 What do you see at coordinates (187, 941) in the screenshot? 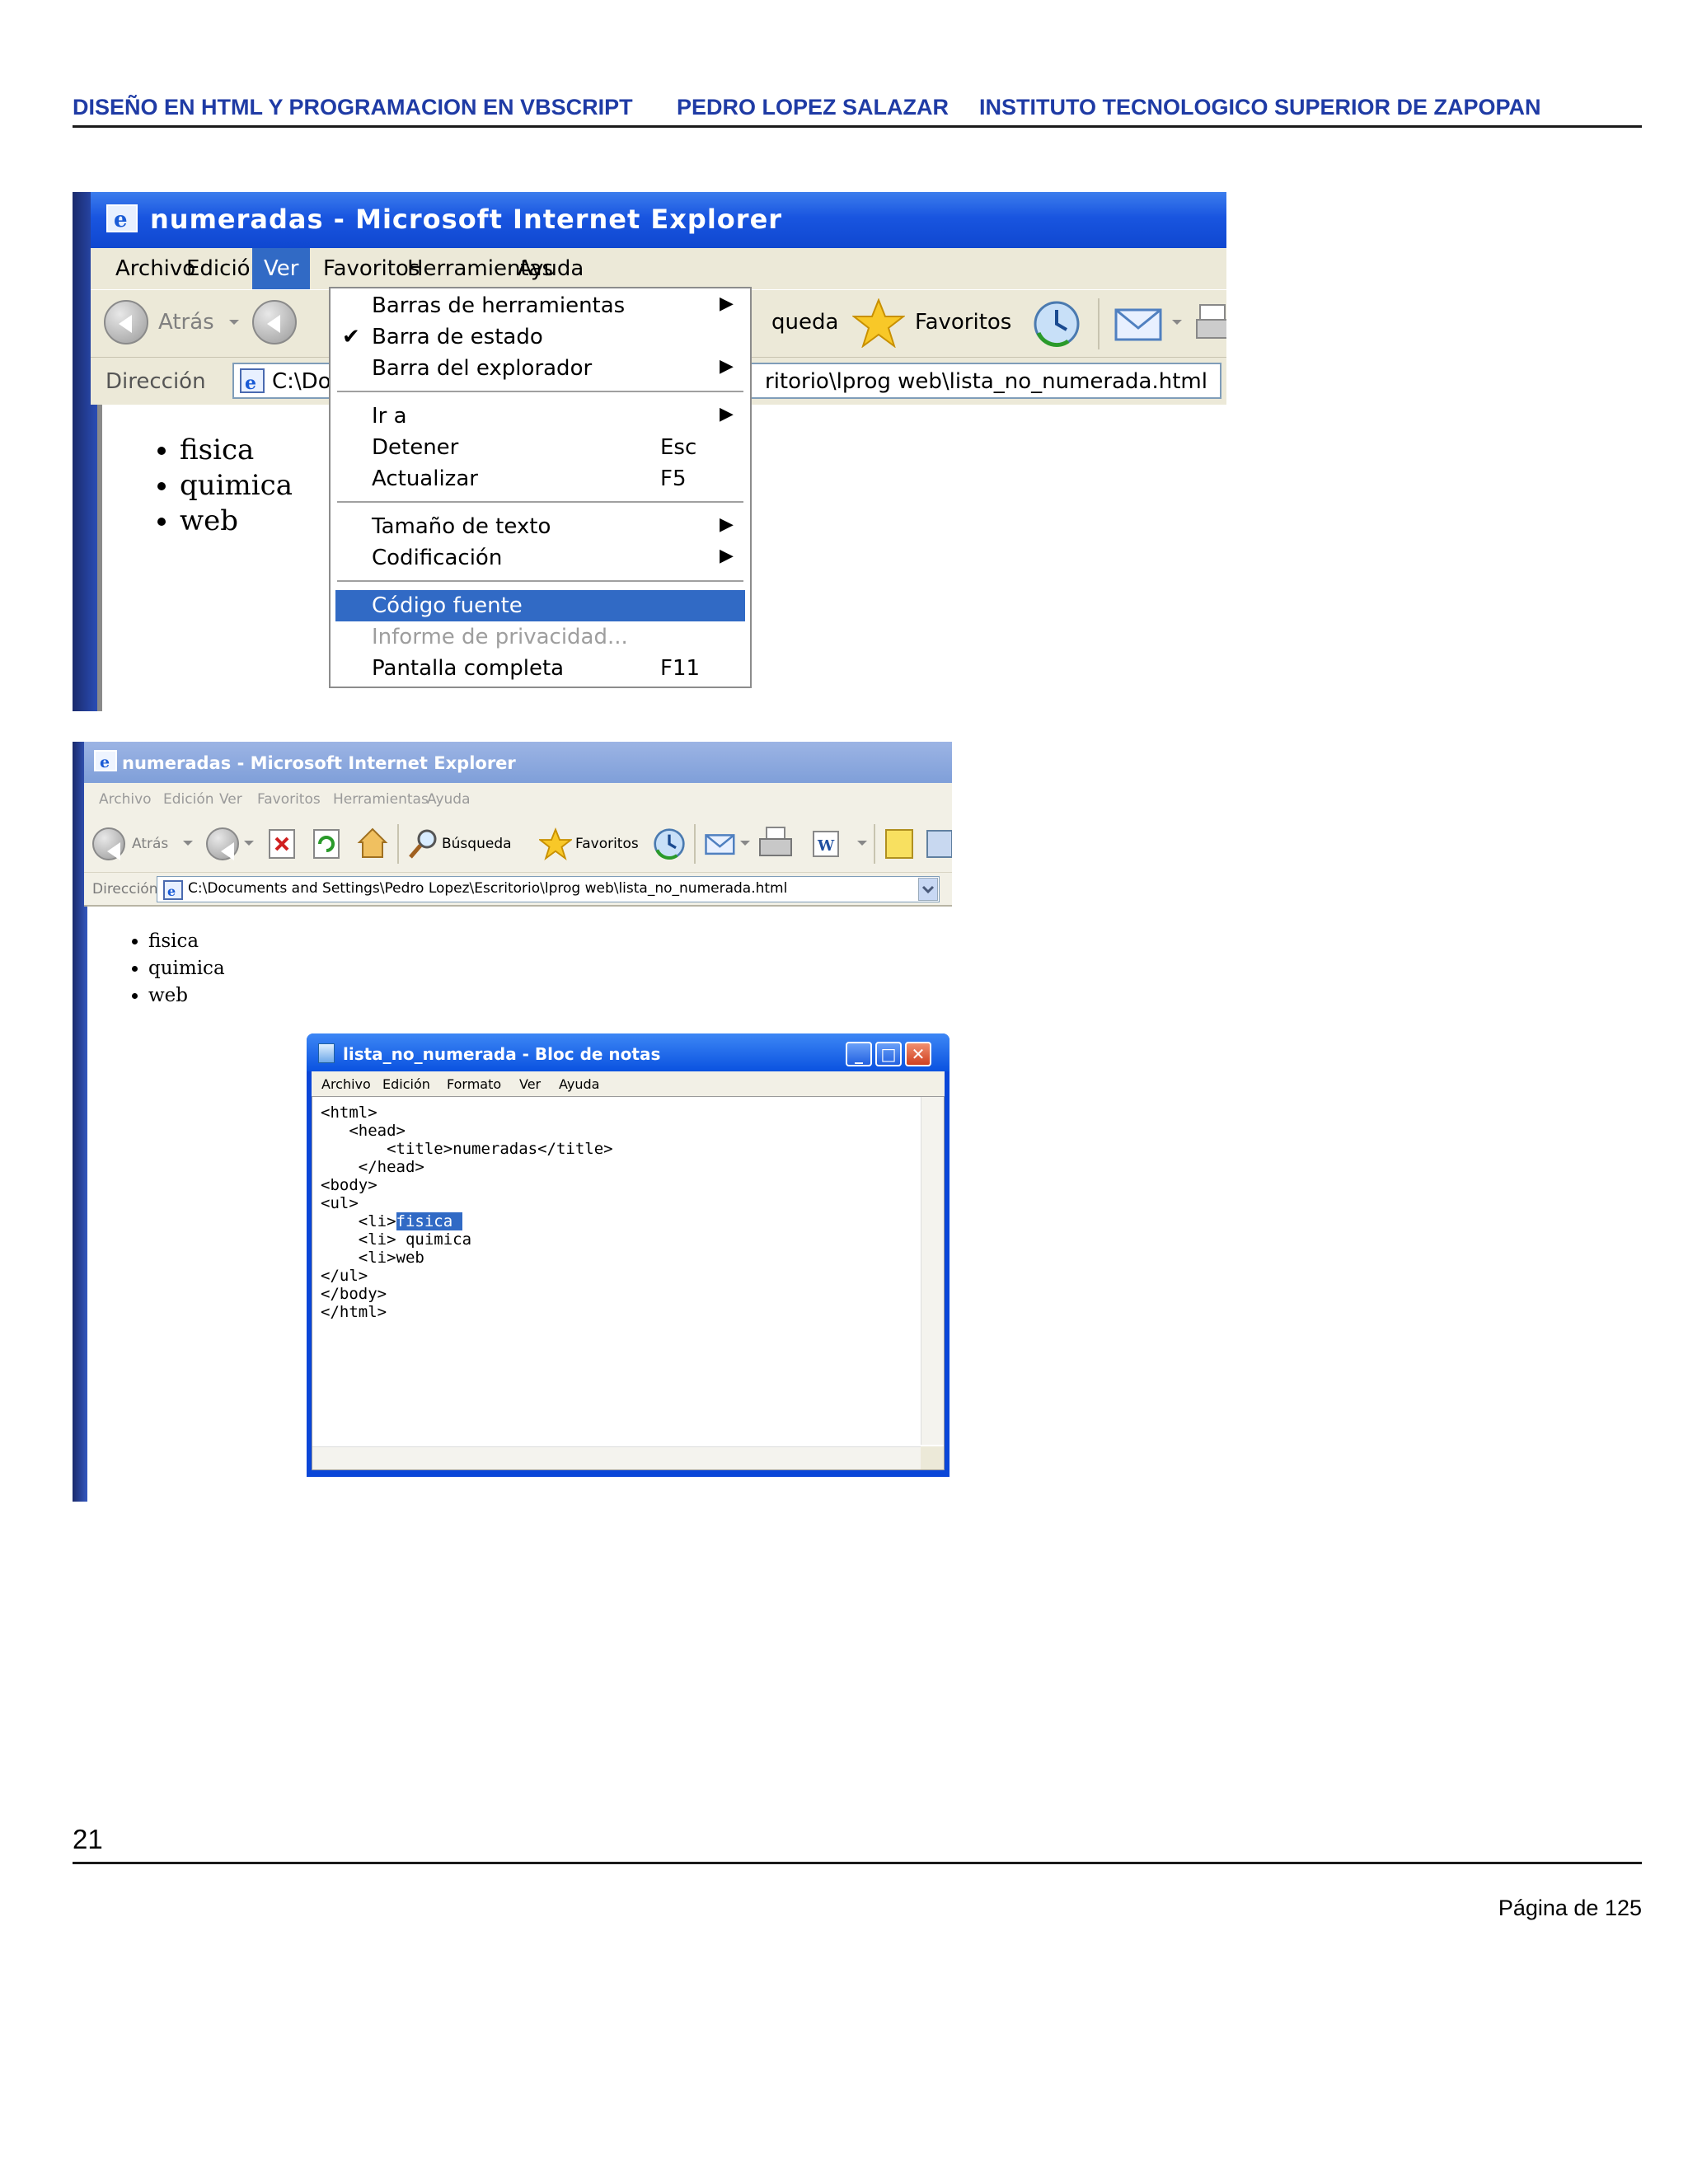
I see `list-item: fisica` at bounding box center [187, 941].